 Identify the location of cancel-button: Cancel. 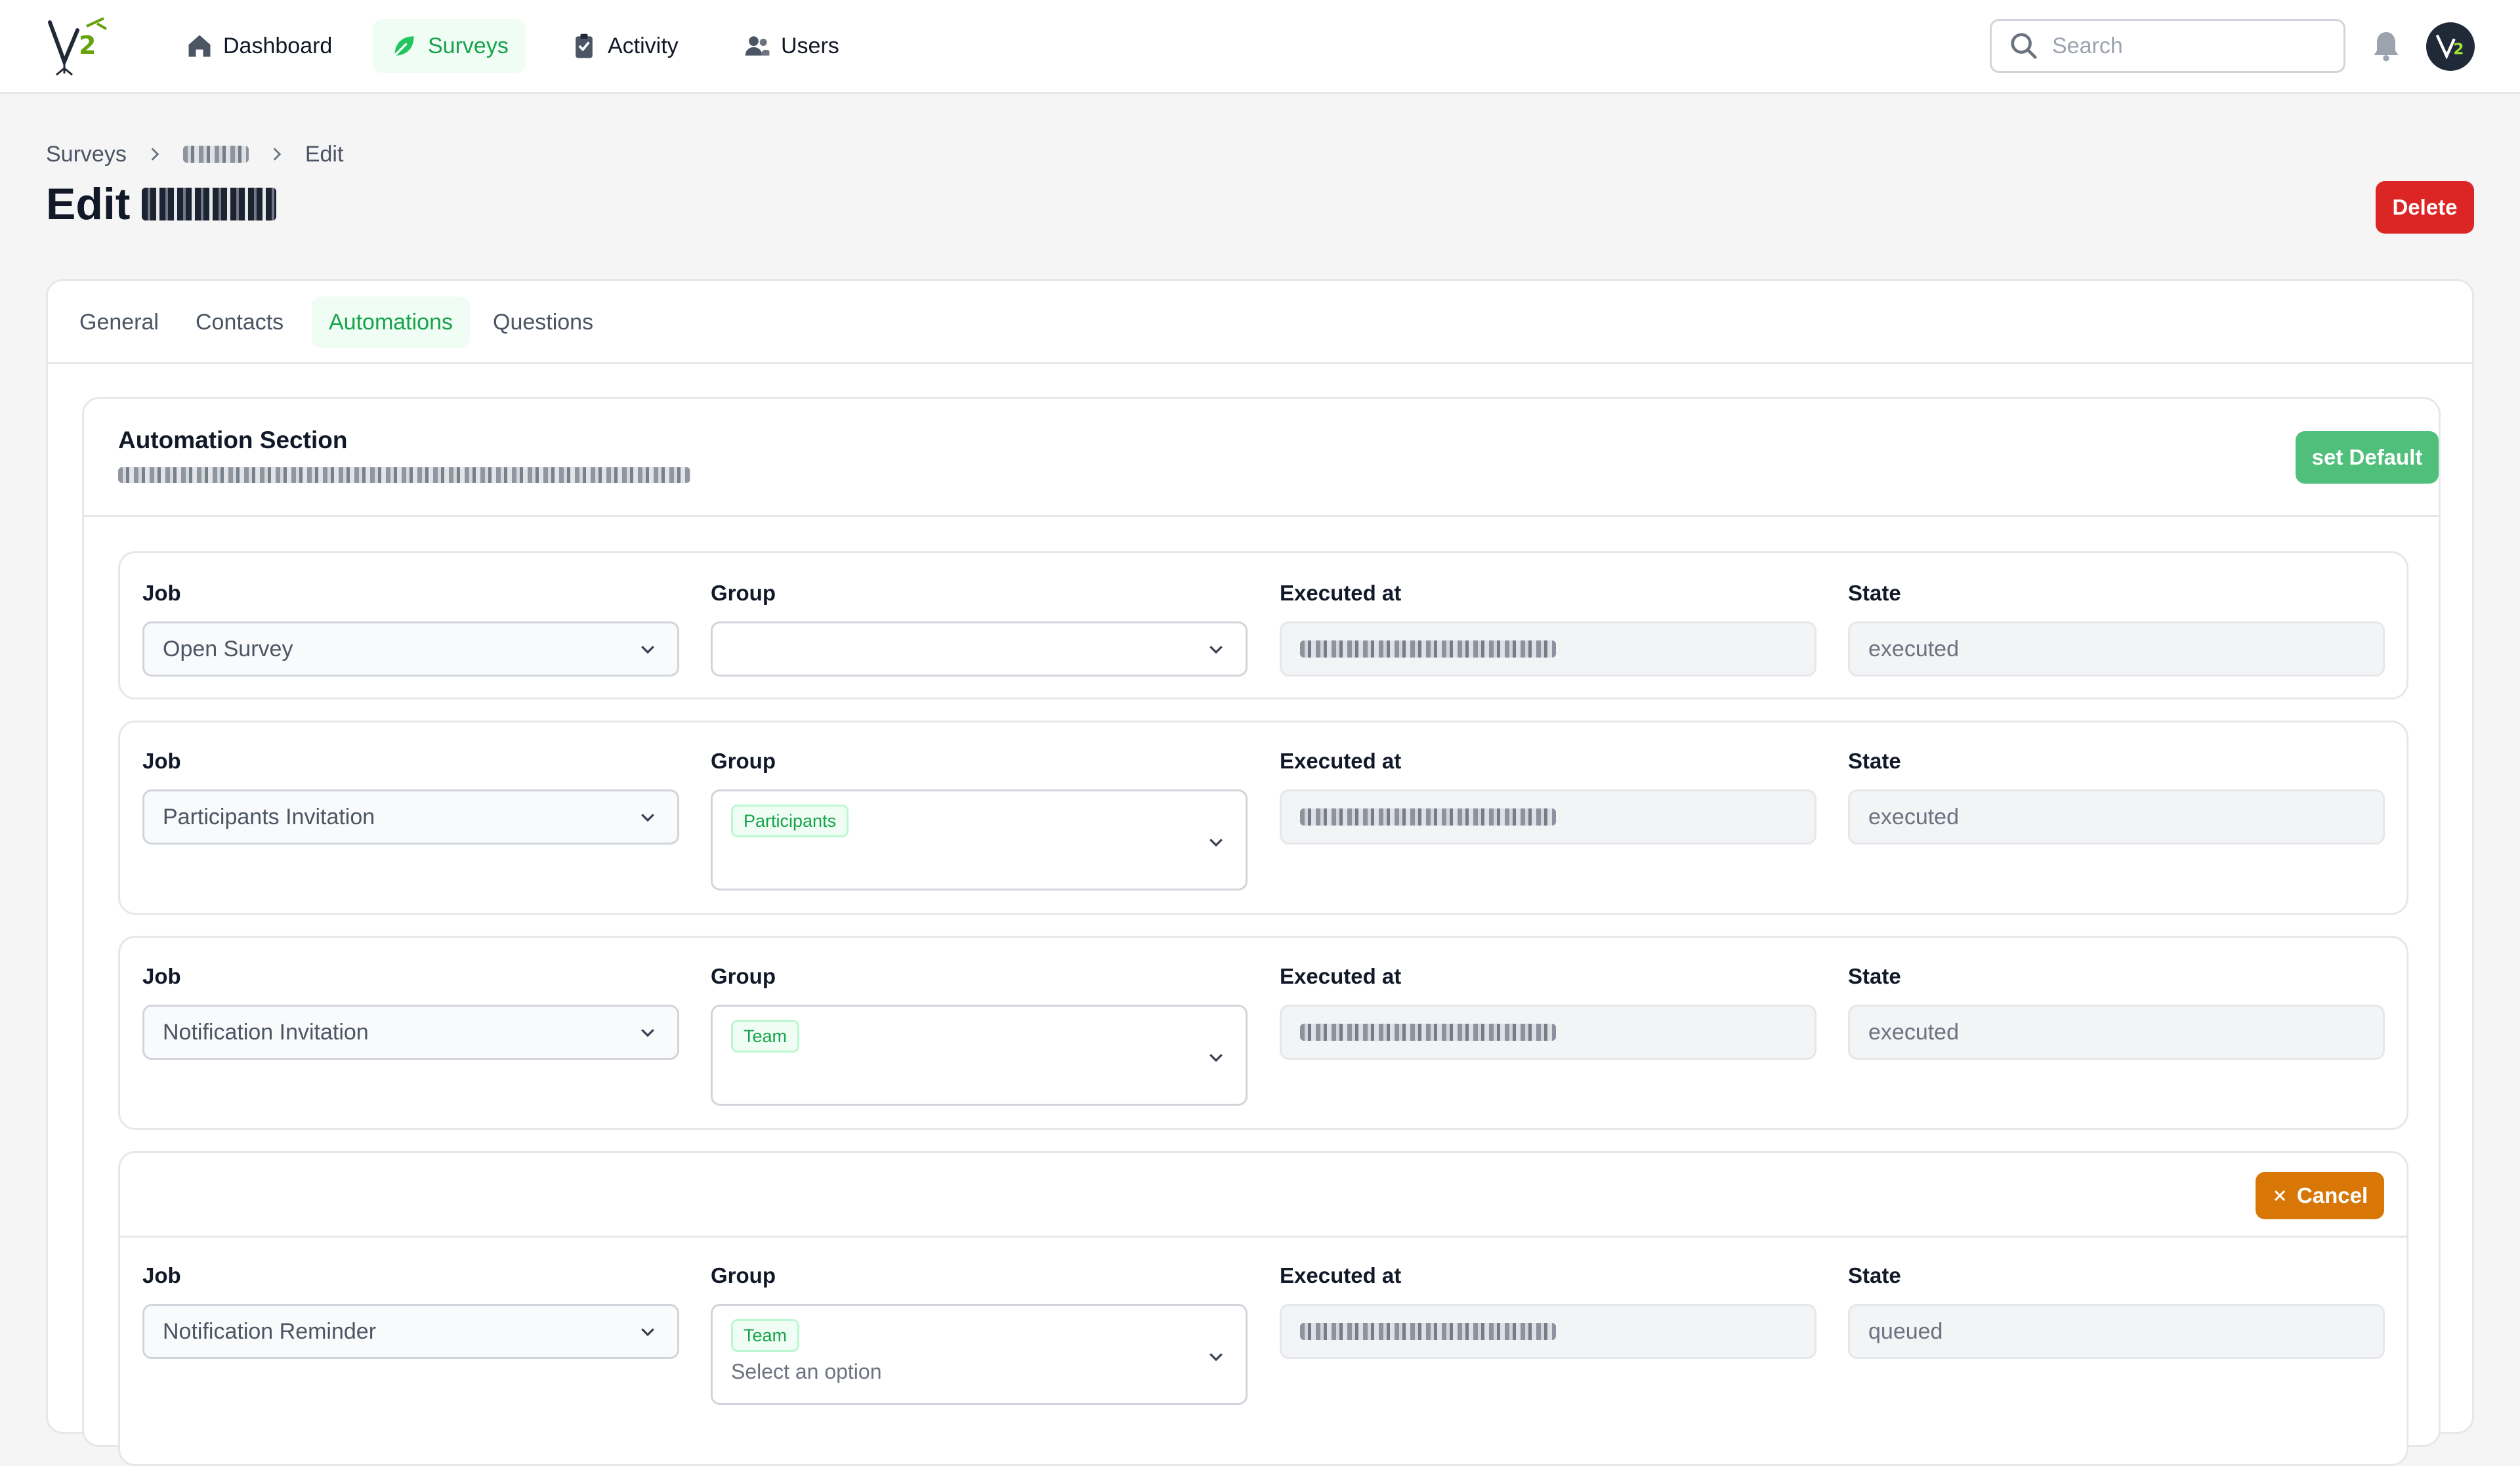
(2320, 1195).